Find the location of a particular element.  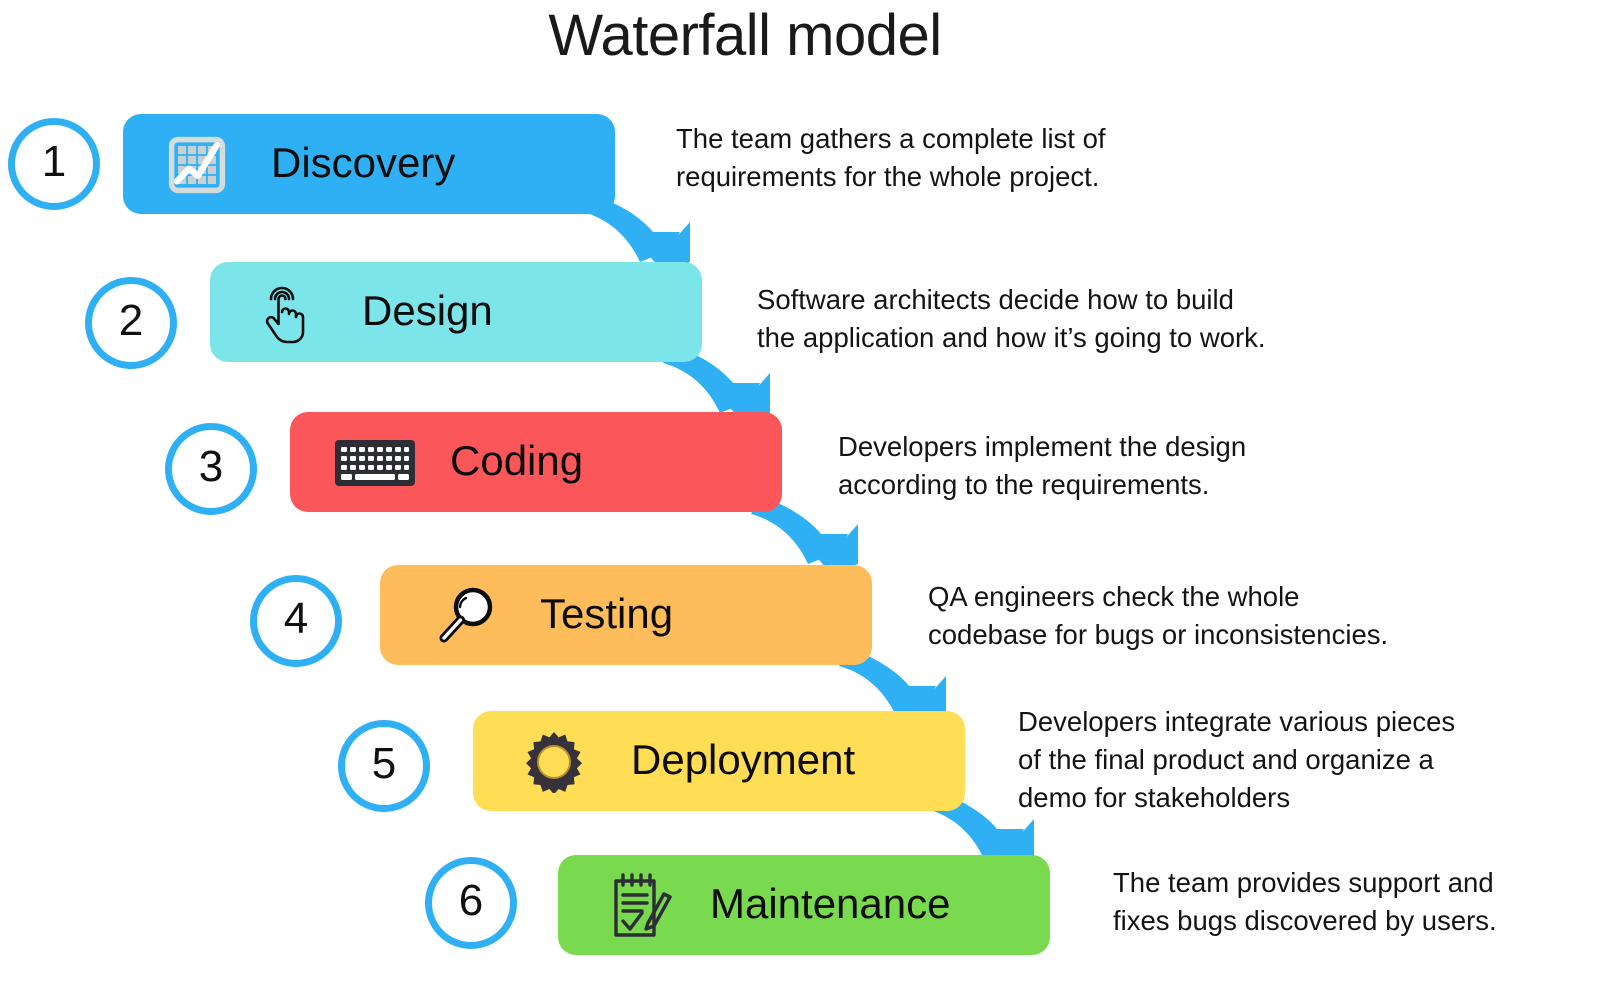

step-number-3: 3 is located at coordinates (211, 469).